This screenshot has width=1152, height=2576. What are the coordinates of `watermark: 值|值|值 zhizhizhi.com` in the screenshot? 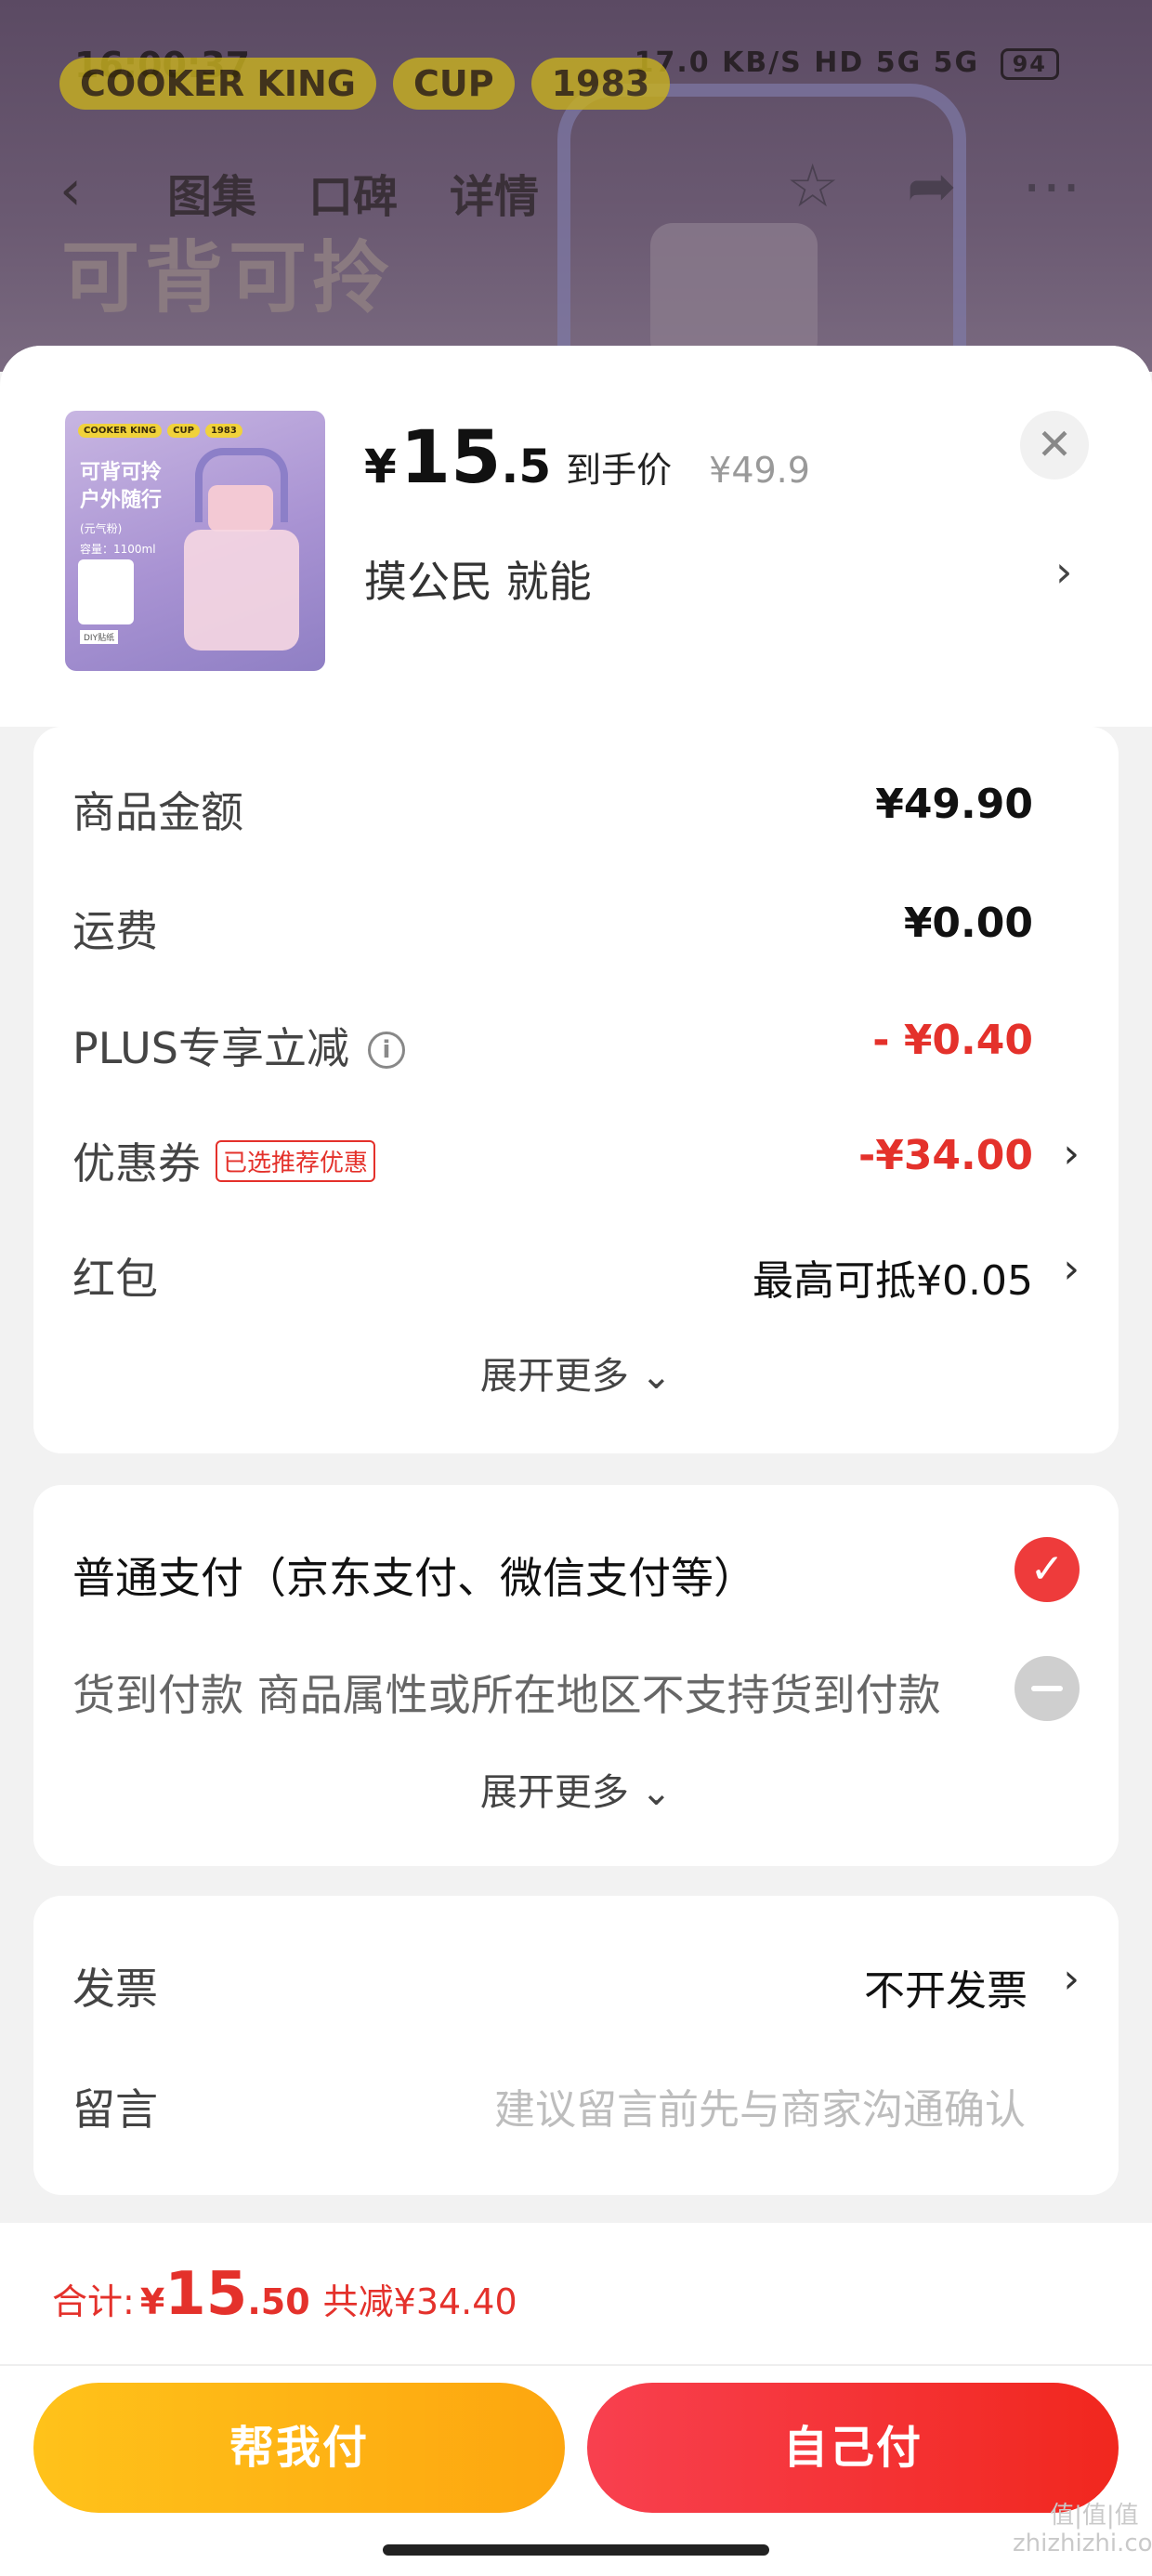 It's located at (1082, 2529).